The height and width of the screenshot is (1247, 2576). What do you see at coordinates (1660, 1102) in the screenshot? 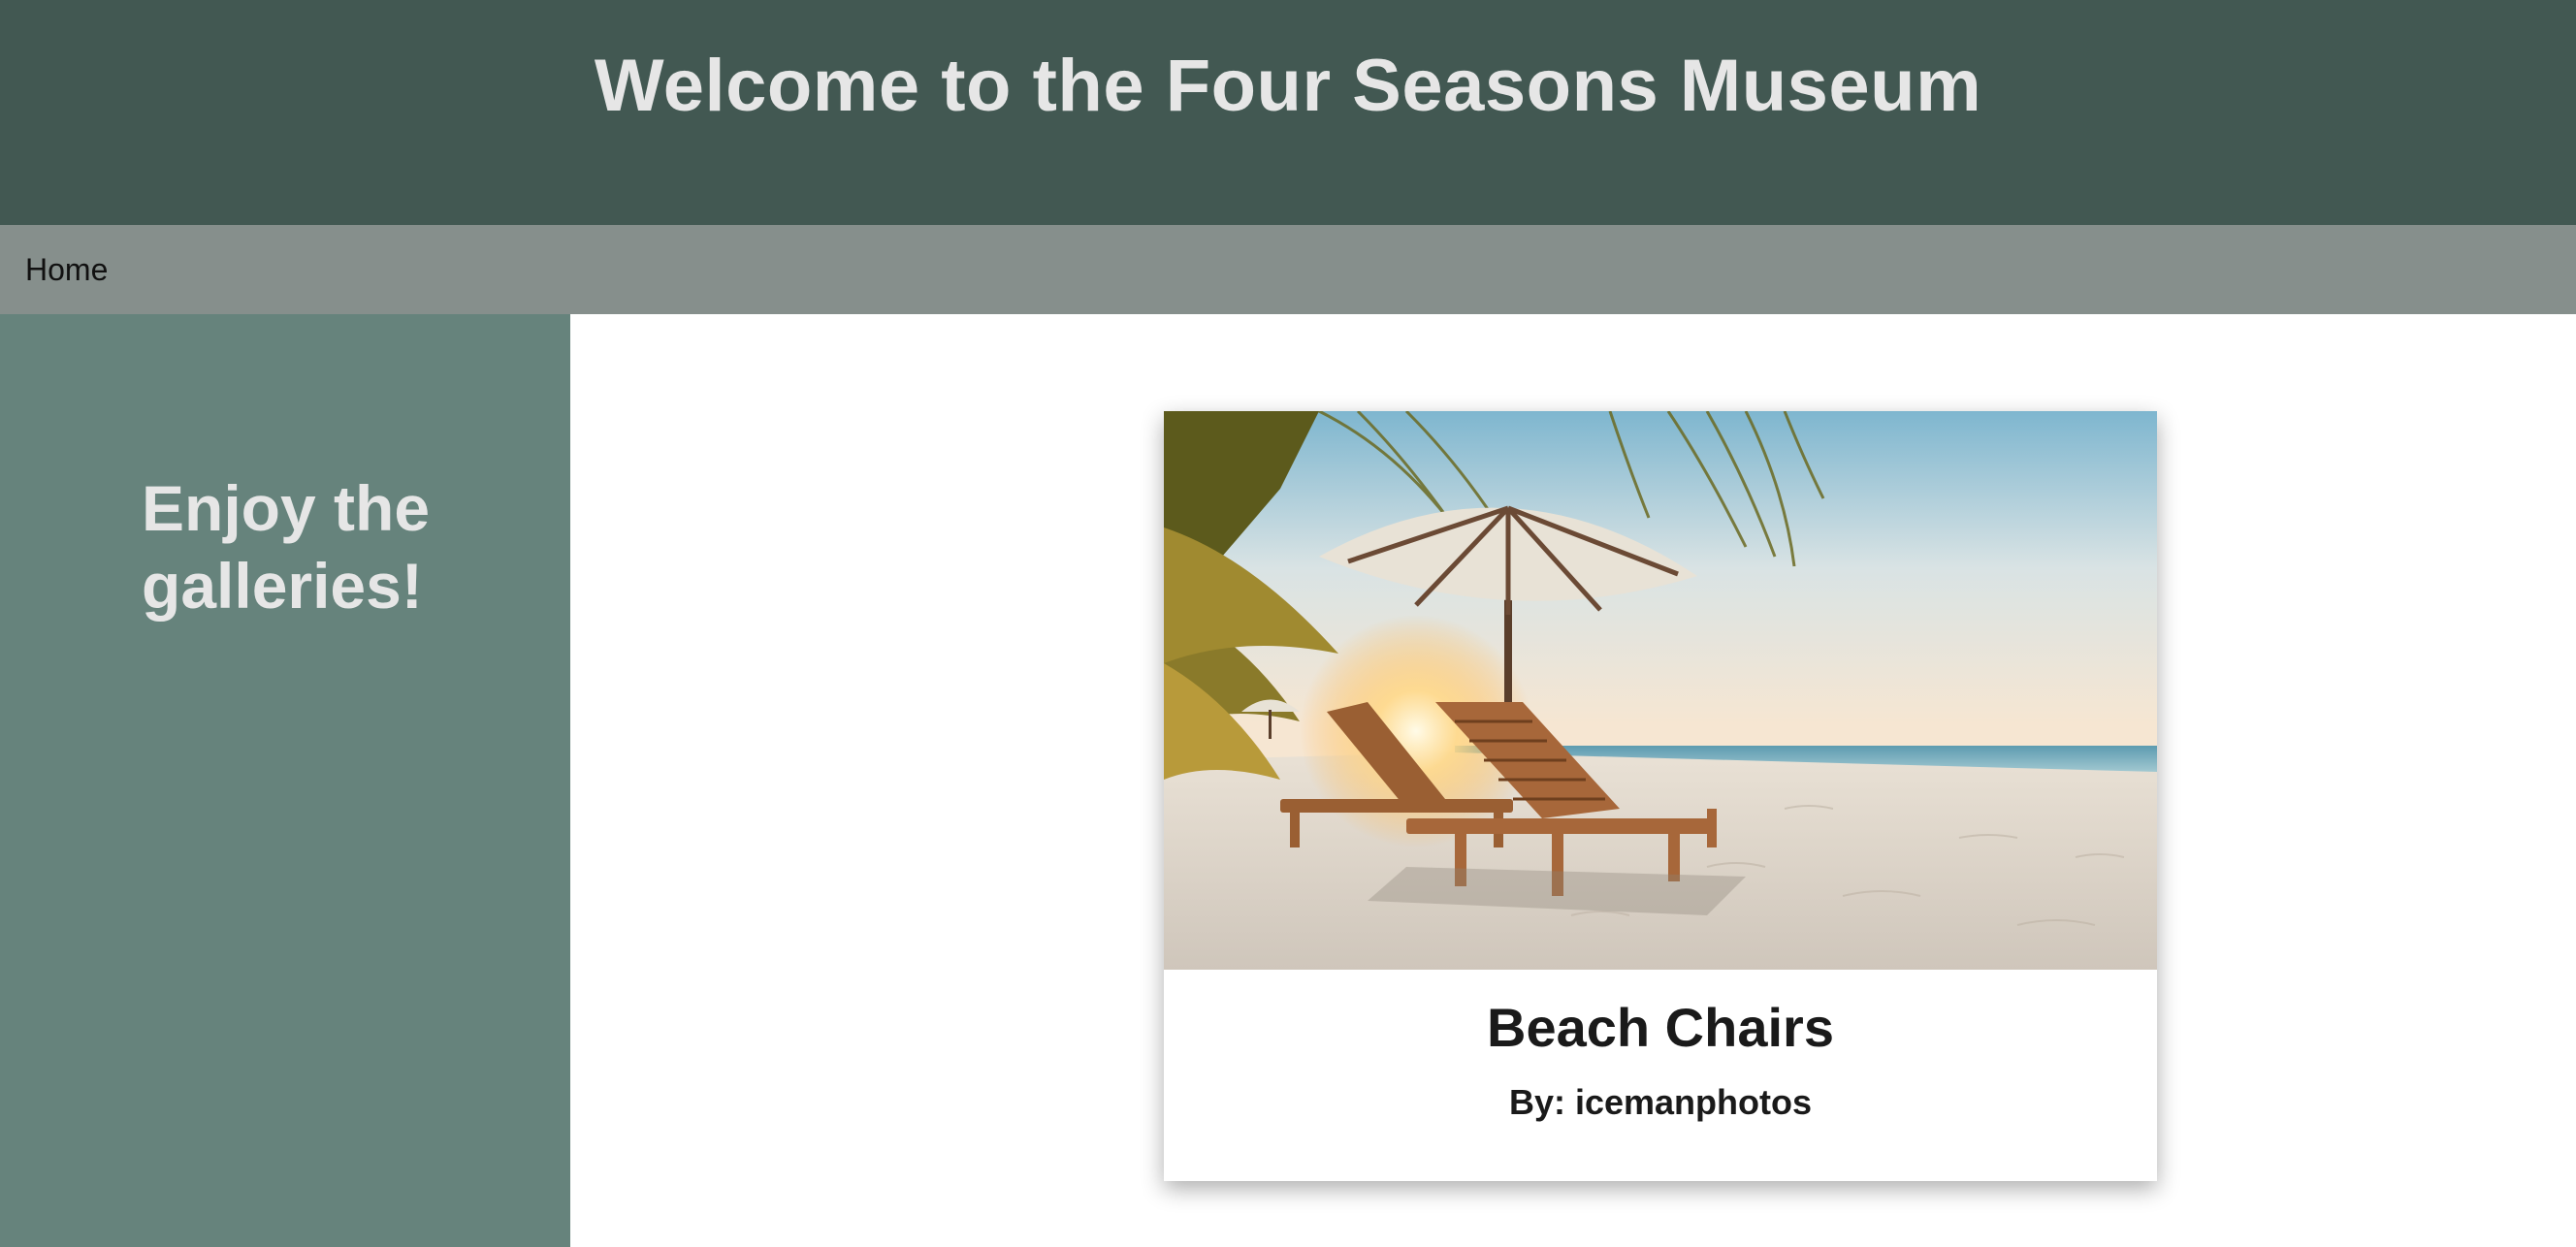
I see `artwork-credit: By: icemanphotos` at bounding box center [1660, 1102].